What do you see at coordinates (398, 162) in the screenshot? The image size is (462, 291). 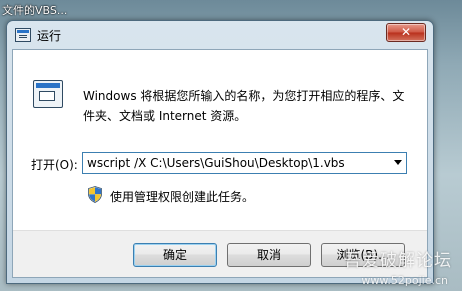 I see `chevron-down-icon` at bounding box center [398, 162].